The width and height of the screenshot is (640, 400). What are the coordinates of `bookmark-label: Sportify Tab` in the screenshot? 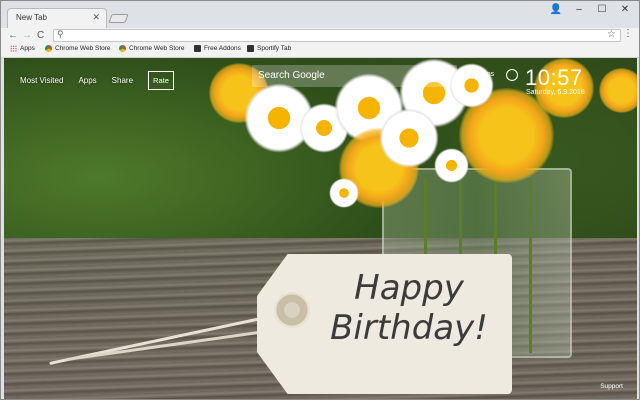 It's located at (274, 48).